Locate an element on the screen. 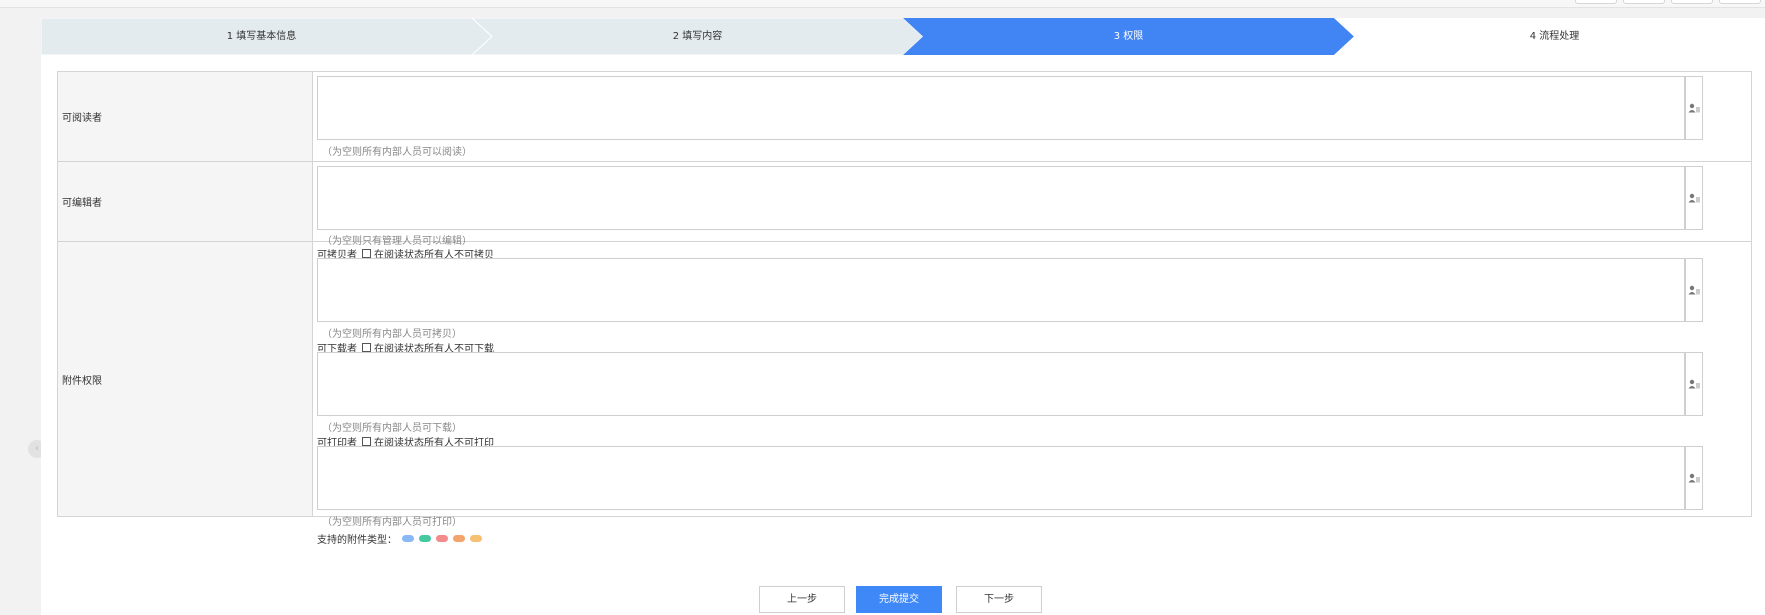 This screenshot has width=1765, height=615. editors-label: 可编辑者 is located at coordinates (185, 201).